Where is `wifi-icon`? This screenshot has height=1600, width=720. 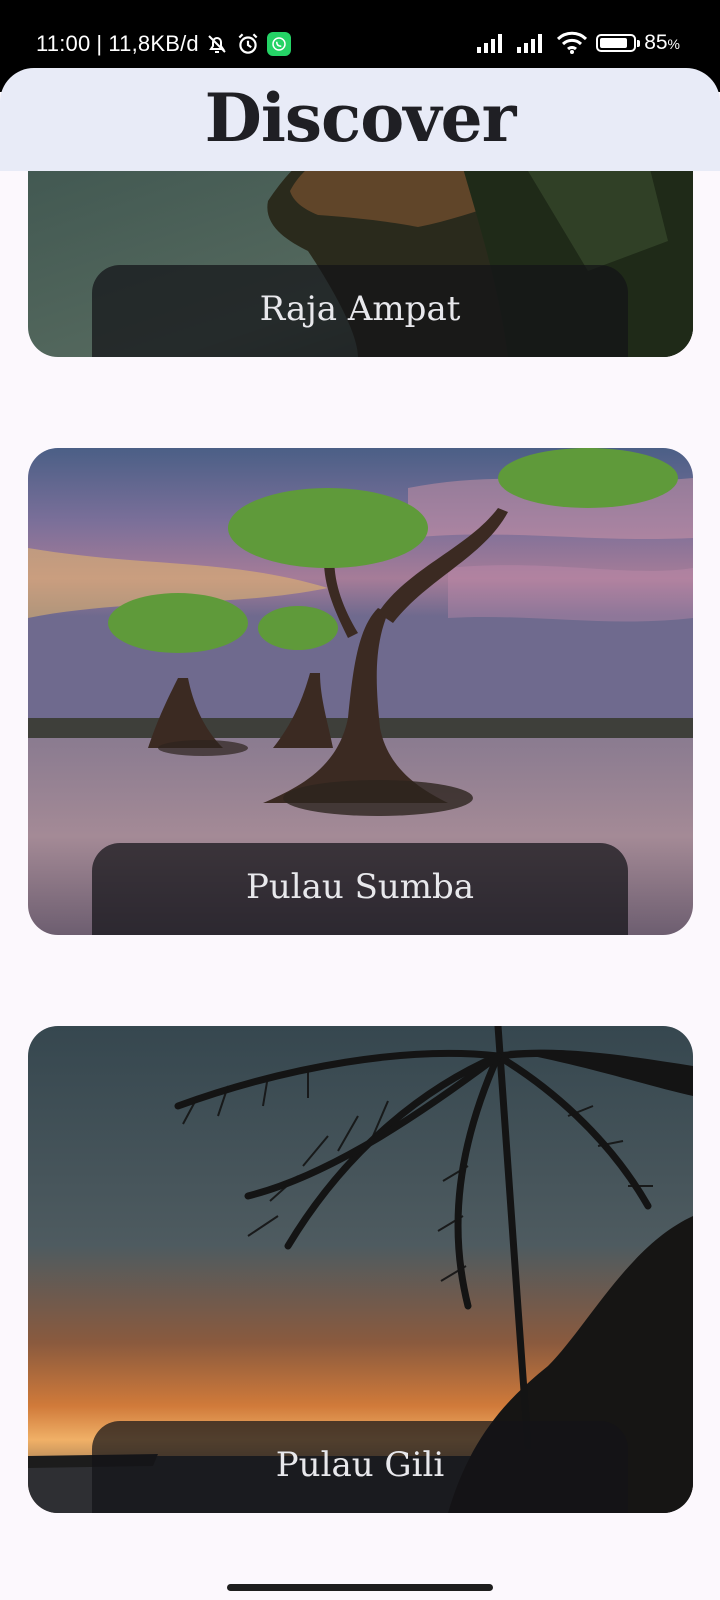 wifi-icon is located at coordinates (572, 43).